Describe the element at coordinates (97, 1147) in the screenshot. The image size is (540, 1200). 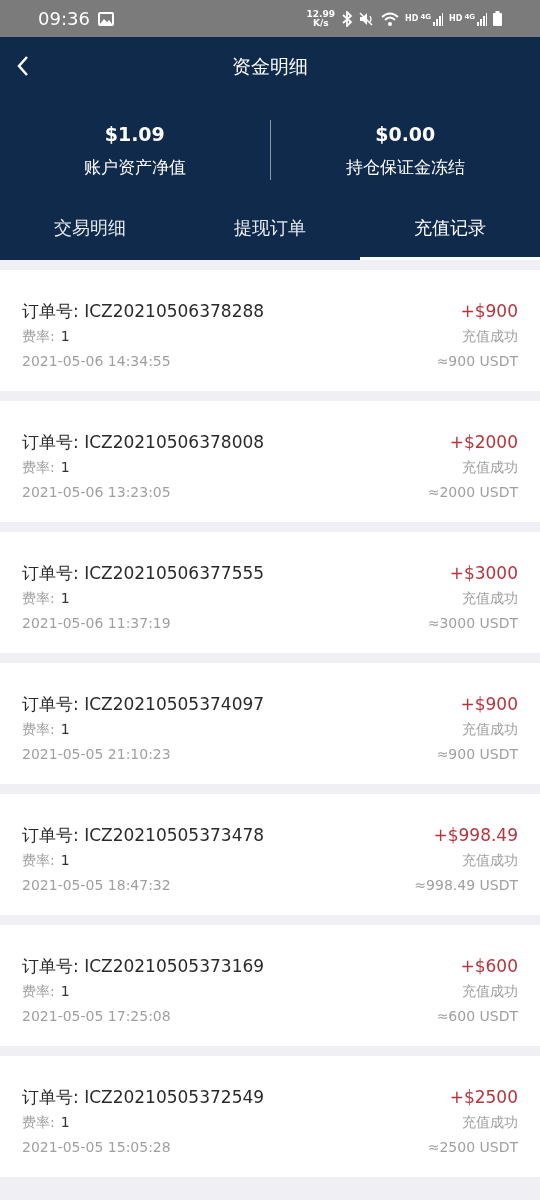
I see `record-time: 2021-05-05 15:05:28` at that location.